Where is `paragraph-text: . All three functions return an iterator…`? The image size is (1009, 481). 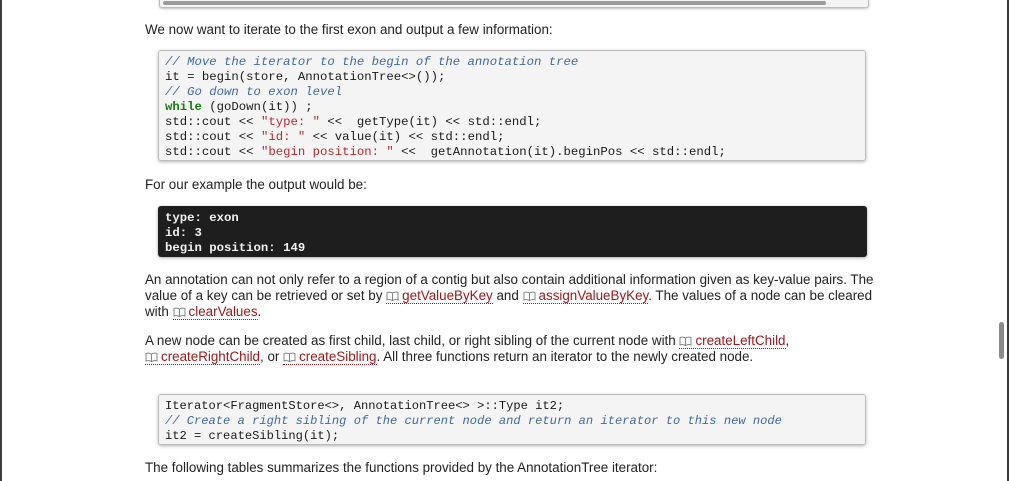 paragraph-text: . All three functions return an iterator… is located at coordinates (565, 356).